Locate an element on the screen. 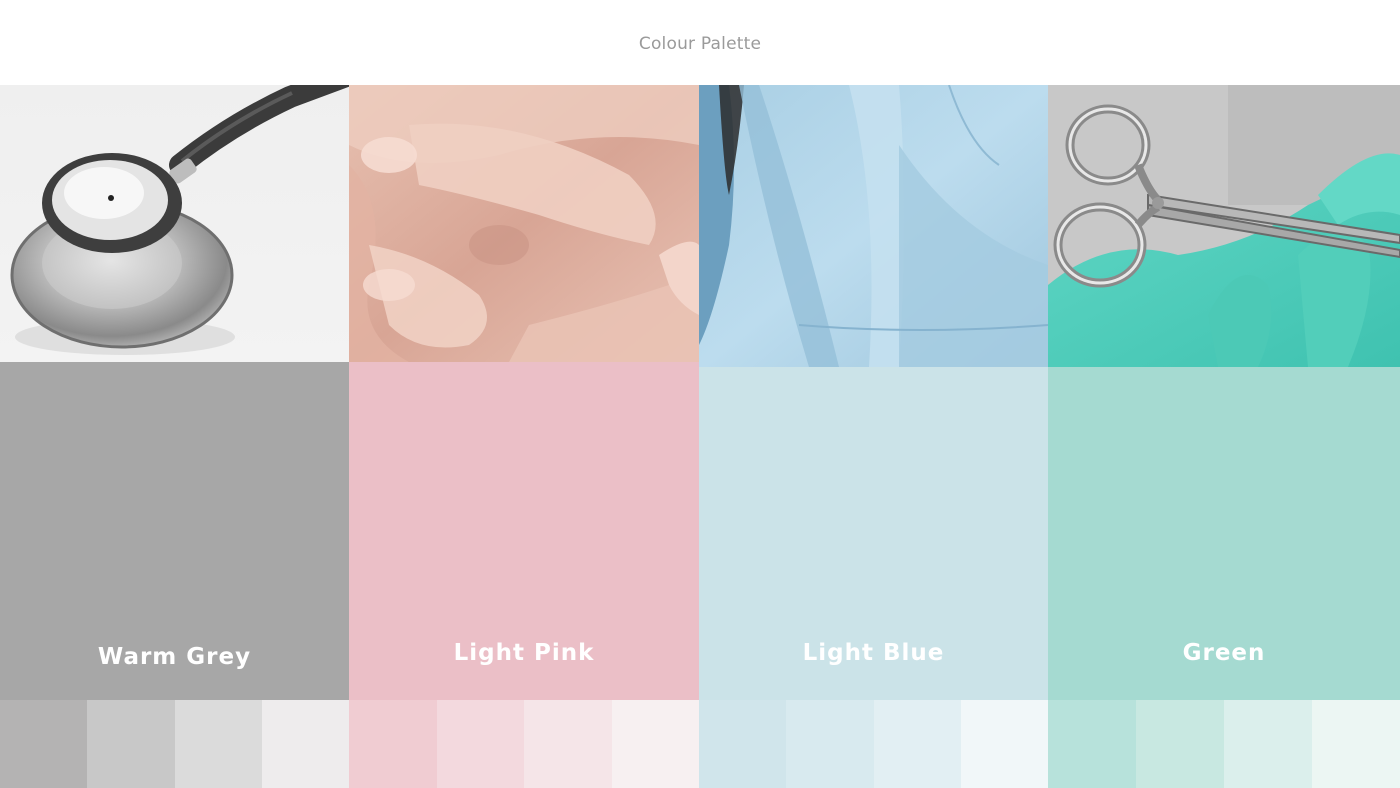 The image size is (1400, 788). green-swatch: Green is located at coordinates (1224, 533).